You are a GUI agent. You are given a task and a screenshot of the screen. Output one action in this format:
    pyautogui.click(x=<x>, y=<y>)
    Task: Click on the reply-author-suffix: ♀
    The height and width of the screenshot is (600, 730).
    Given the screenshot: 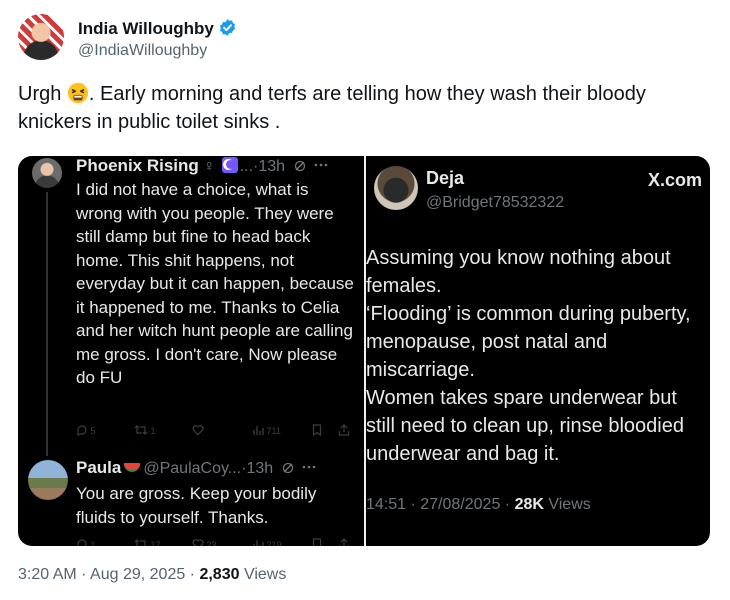 What is the action you would take?
    pyautogui.click(x=209, y=166)
    